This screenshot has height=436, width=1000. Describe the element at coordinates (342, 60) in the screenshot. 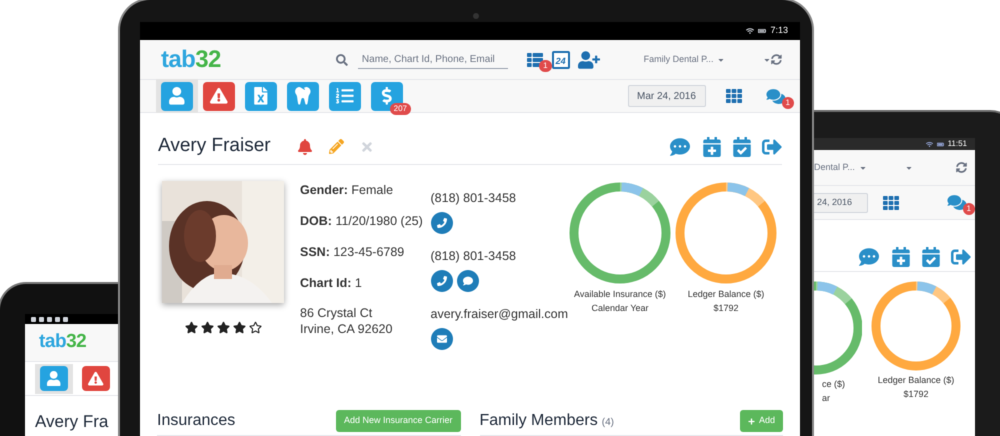

I see `search-icon` at that location.